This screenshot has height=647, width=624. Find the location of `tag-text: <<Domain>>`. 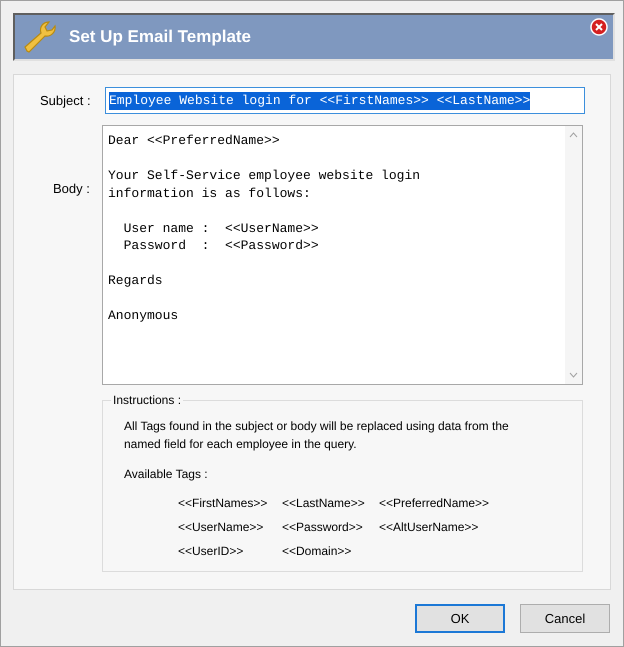

tag-text: <<Domain>> is located at coordinates (317, 551).